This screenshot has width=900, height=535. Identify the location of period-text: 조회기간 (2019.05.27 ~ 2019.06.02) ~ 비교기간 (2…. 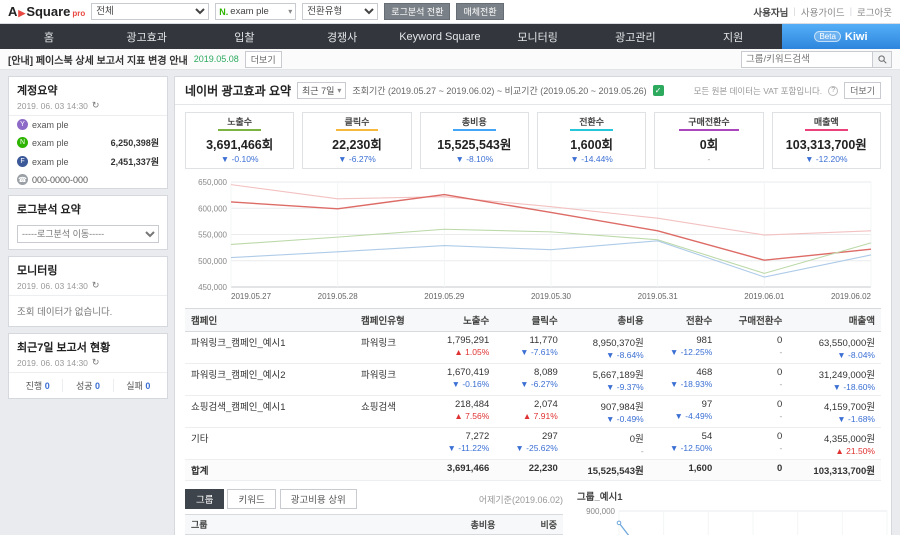
(499, 91).